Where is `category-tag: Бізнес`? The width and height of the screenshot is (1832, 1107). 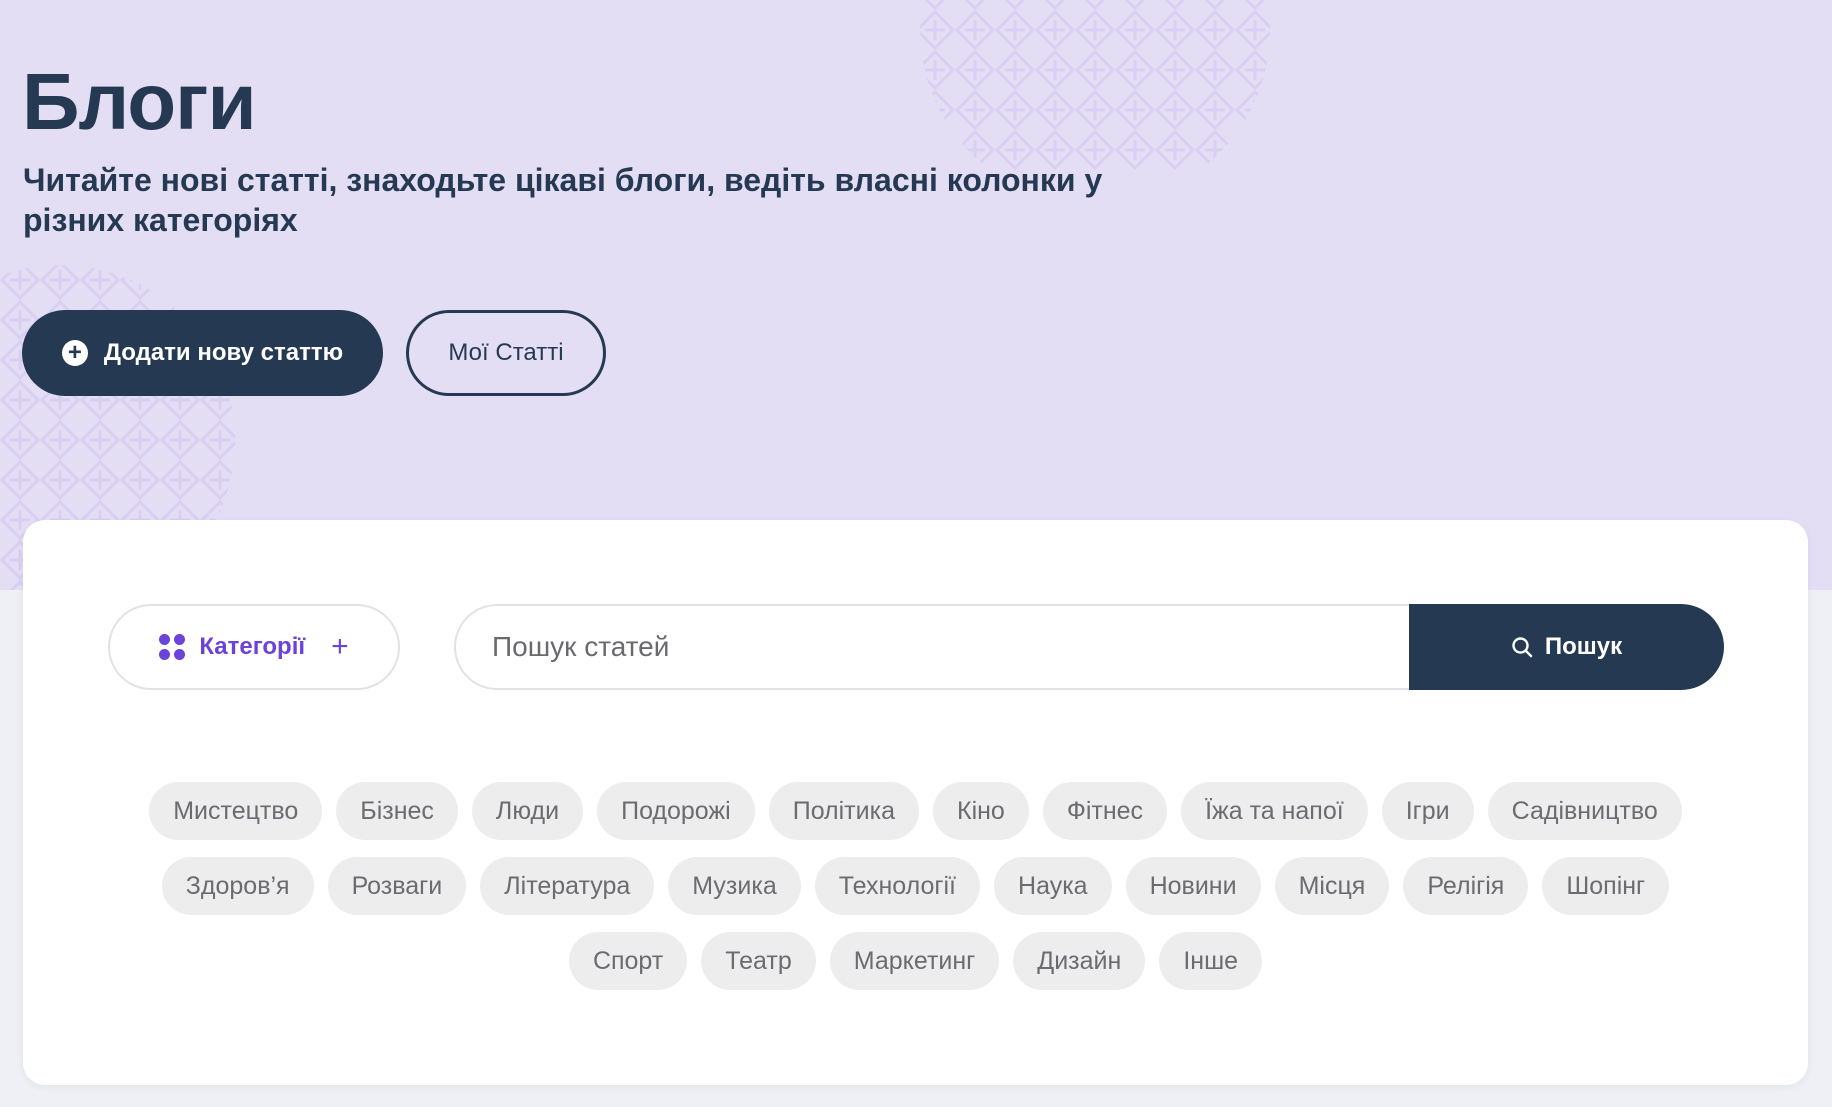
category-tag: Бізнес is located at coordinates (397, 811).